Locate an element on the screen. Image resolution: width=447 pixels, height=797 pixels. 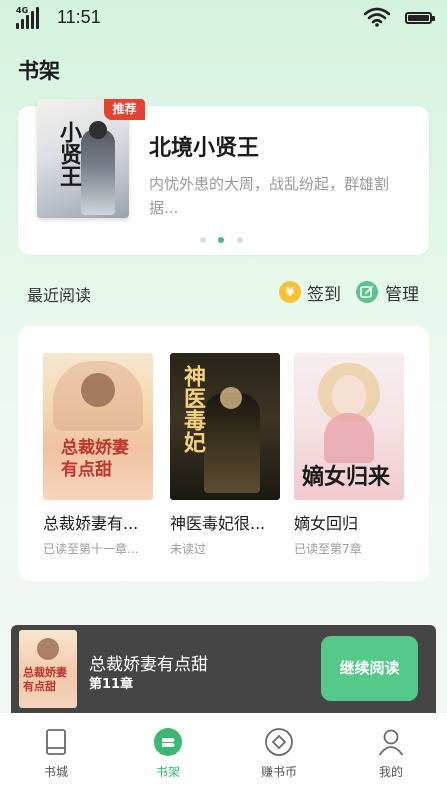
book-cover: 总裁娇妻有点甜 is located at coordinates (98, 426).